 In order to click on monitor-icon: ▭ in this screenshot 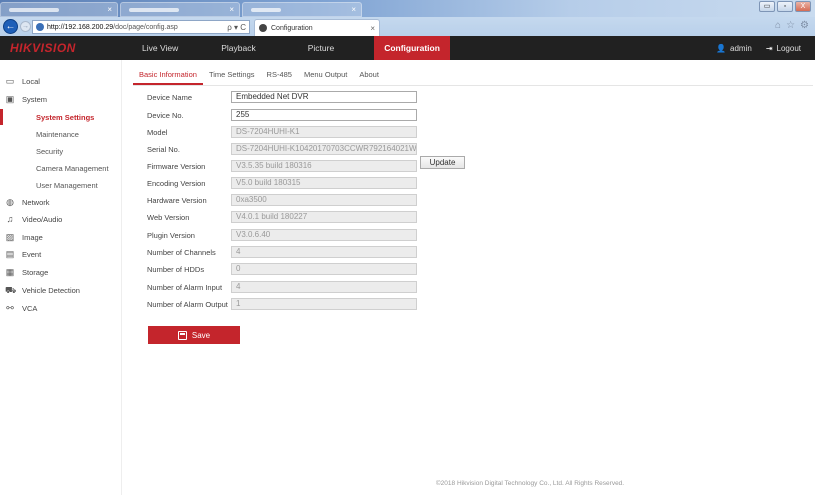, I will do `click(10, 81)`.